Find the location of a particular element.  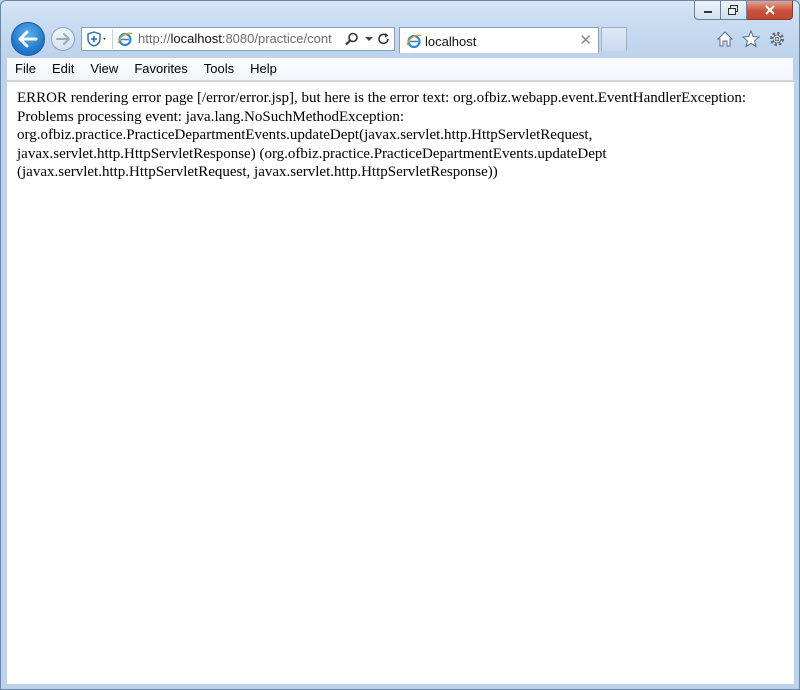

new-tab-button is located at coordinates (614, 39).